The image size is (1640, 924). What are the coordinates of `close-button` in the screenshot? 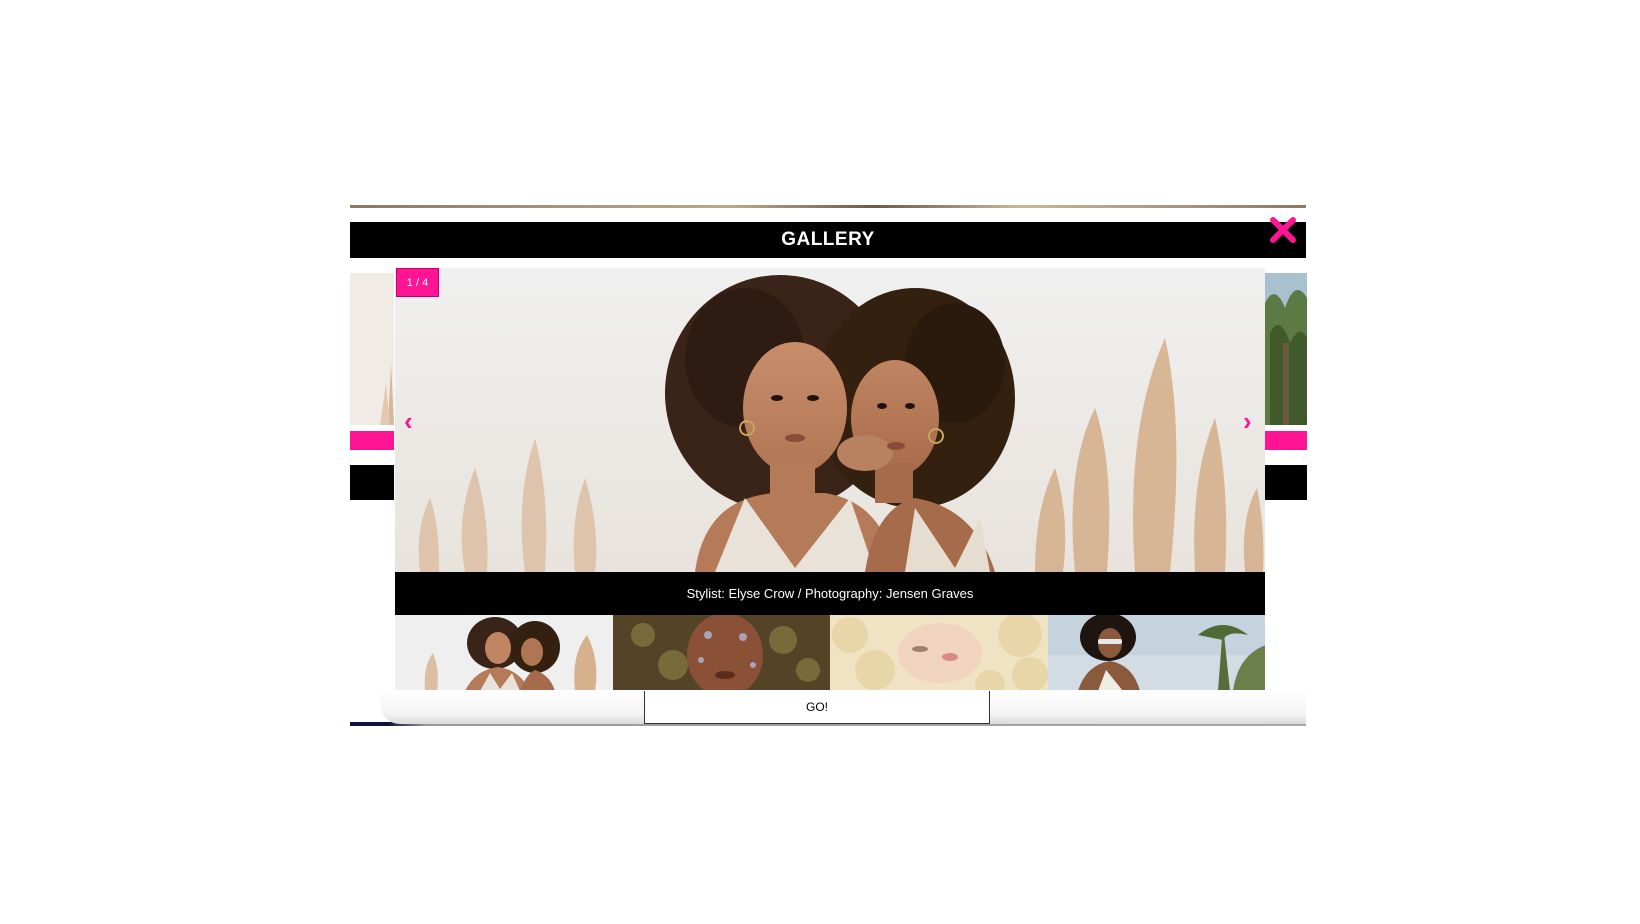 It's located at (1283, 230).